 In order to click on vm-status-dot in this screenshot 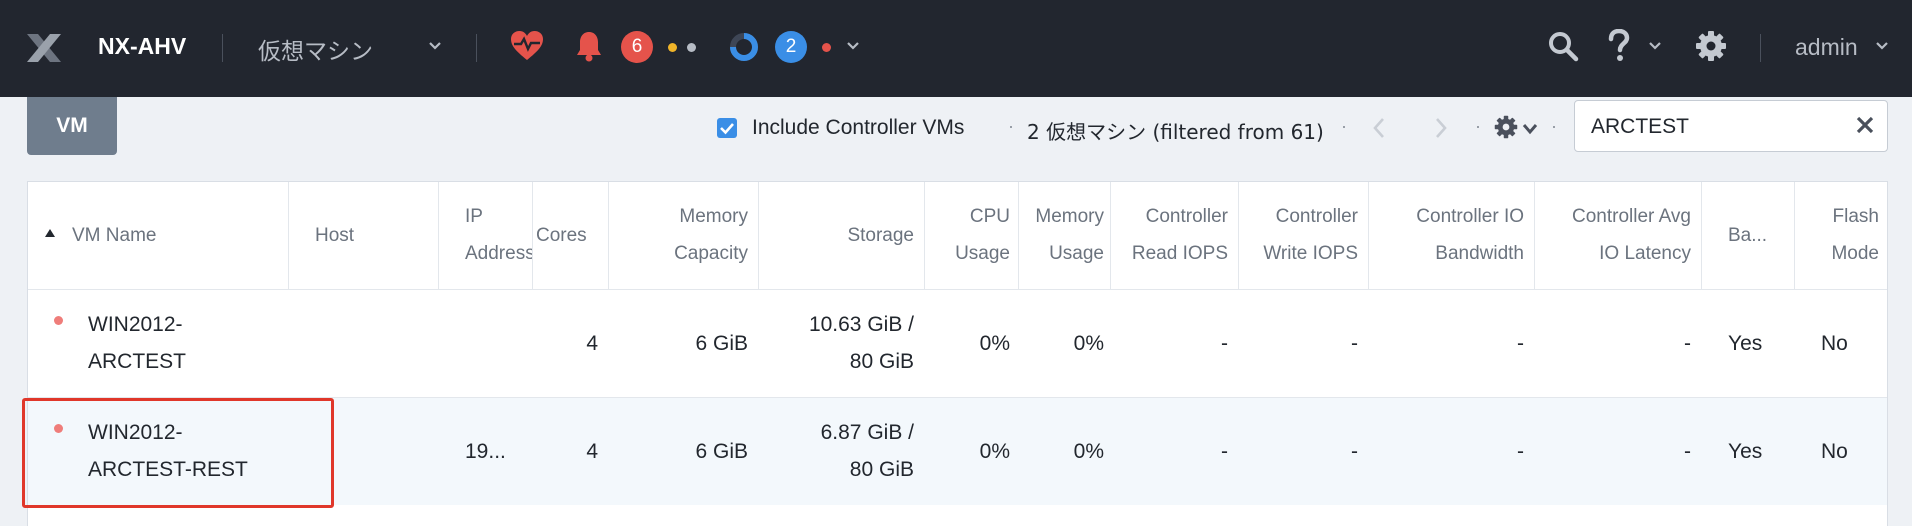, I will do `click(58, 320)`.